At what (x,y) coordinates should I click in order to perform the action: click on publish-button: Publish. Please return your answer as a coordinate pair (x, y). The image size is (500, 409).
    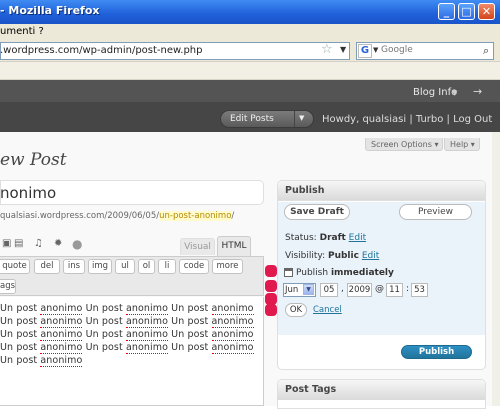
    Looking at the image, I should click on (436, 352).